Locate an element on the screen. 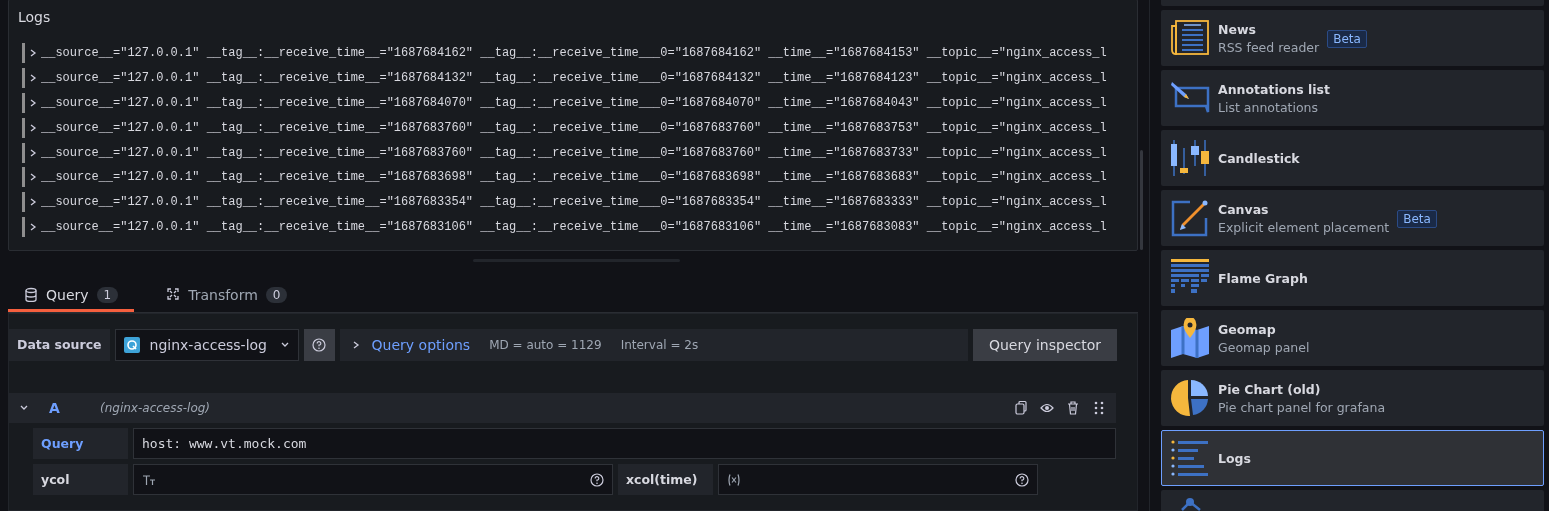  pencil-square-icon is located at coordinates (1190, 218).